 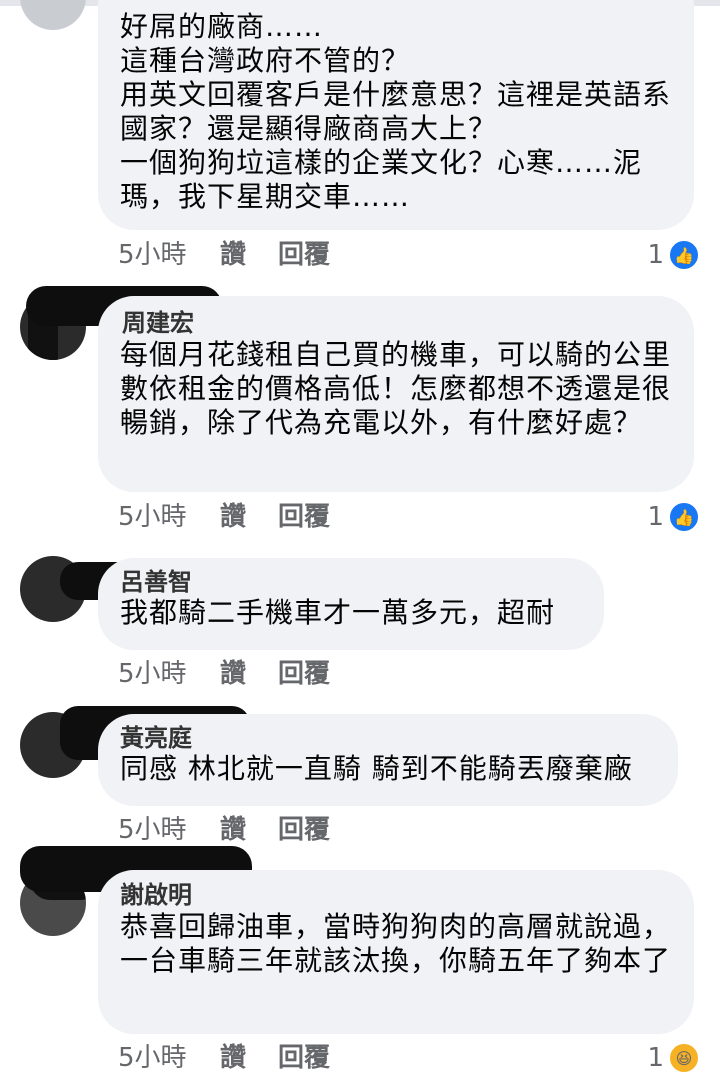 I want to click on comment-bubble: 黃亮庭 同感 林北就一直騎 騎到不能騎丟廢棄廠, so click(x=388, y=760).